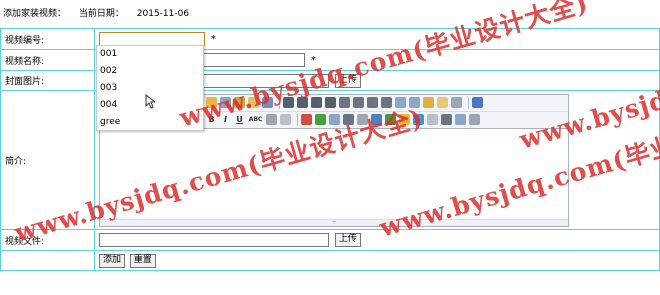 The image size is (660, 295). I want to click on autocomplete-option: 002, so click(150, 71).